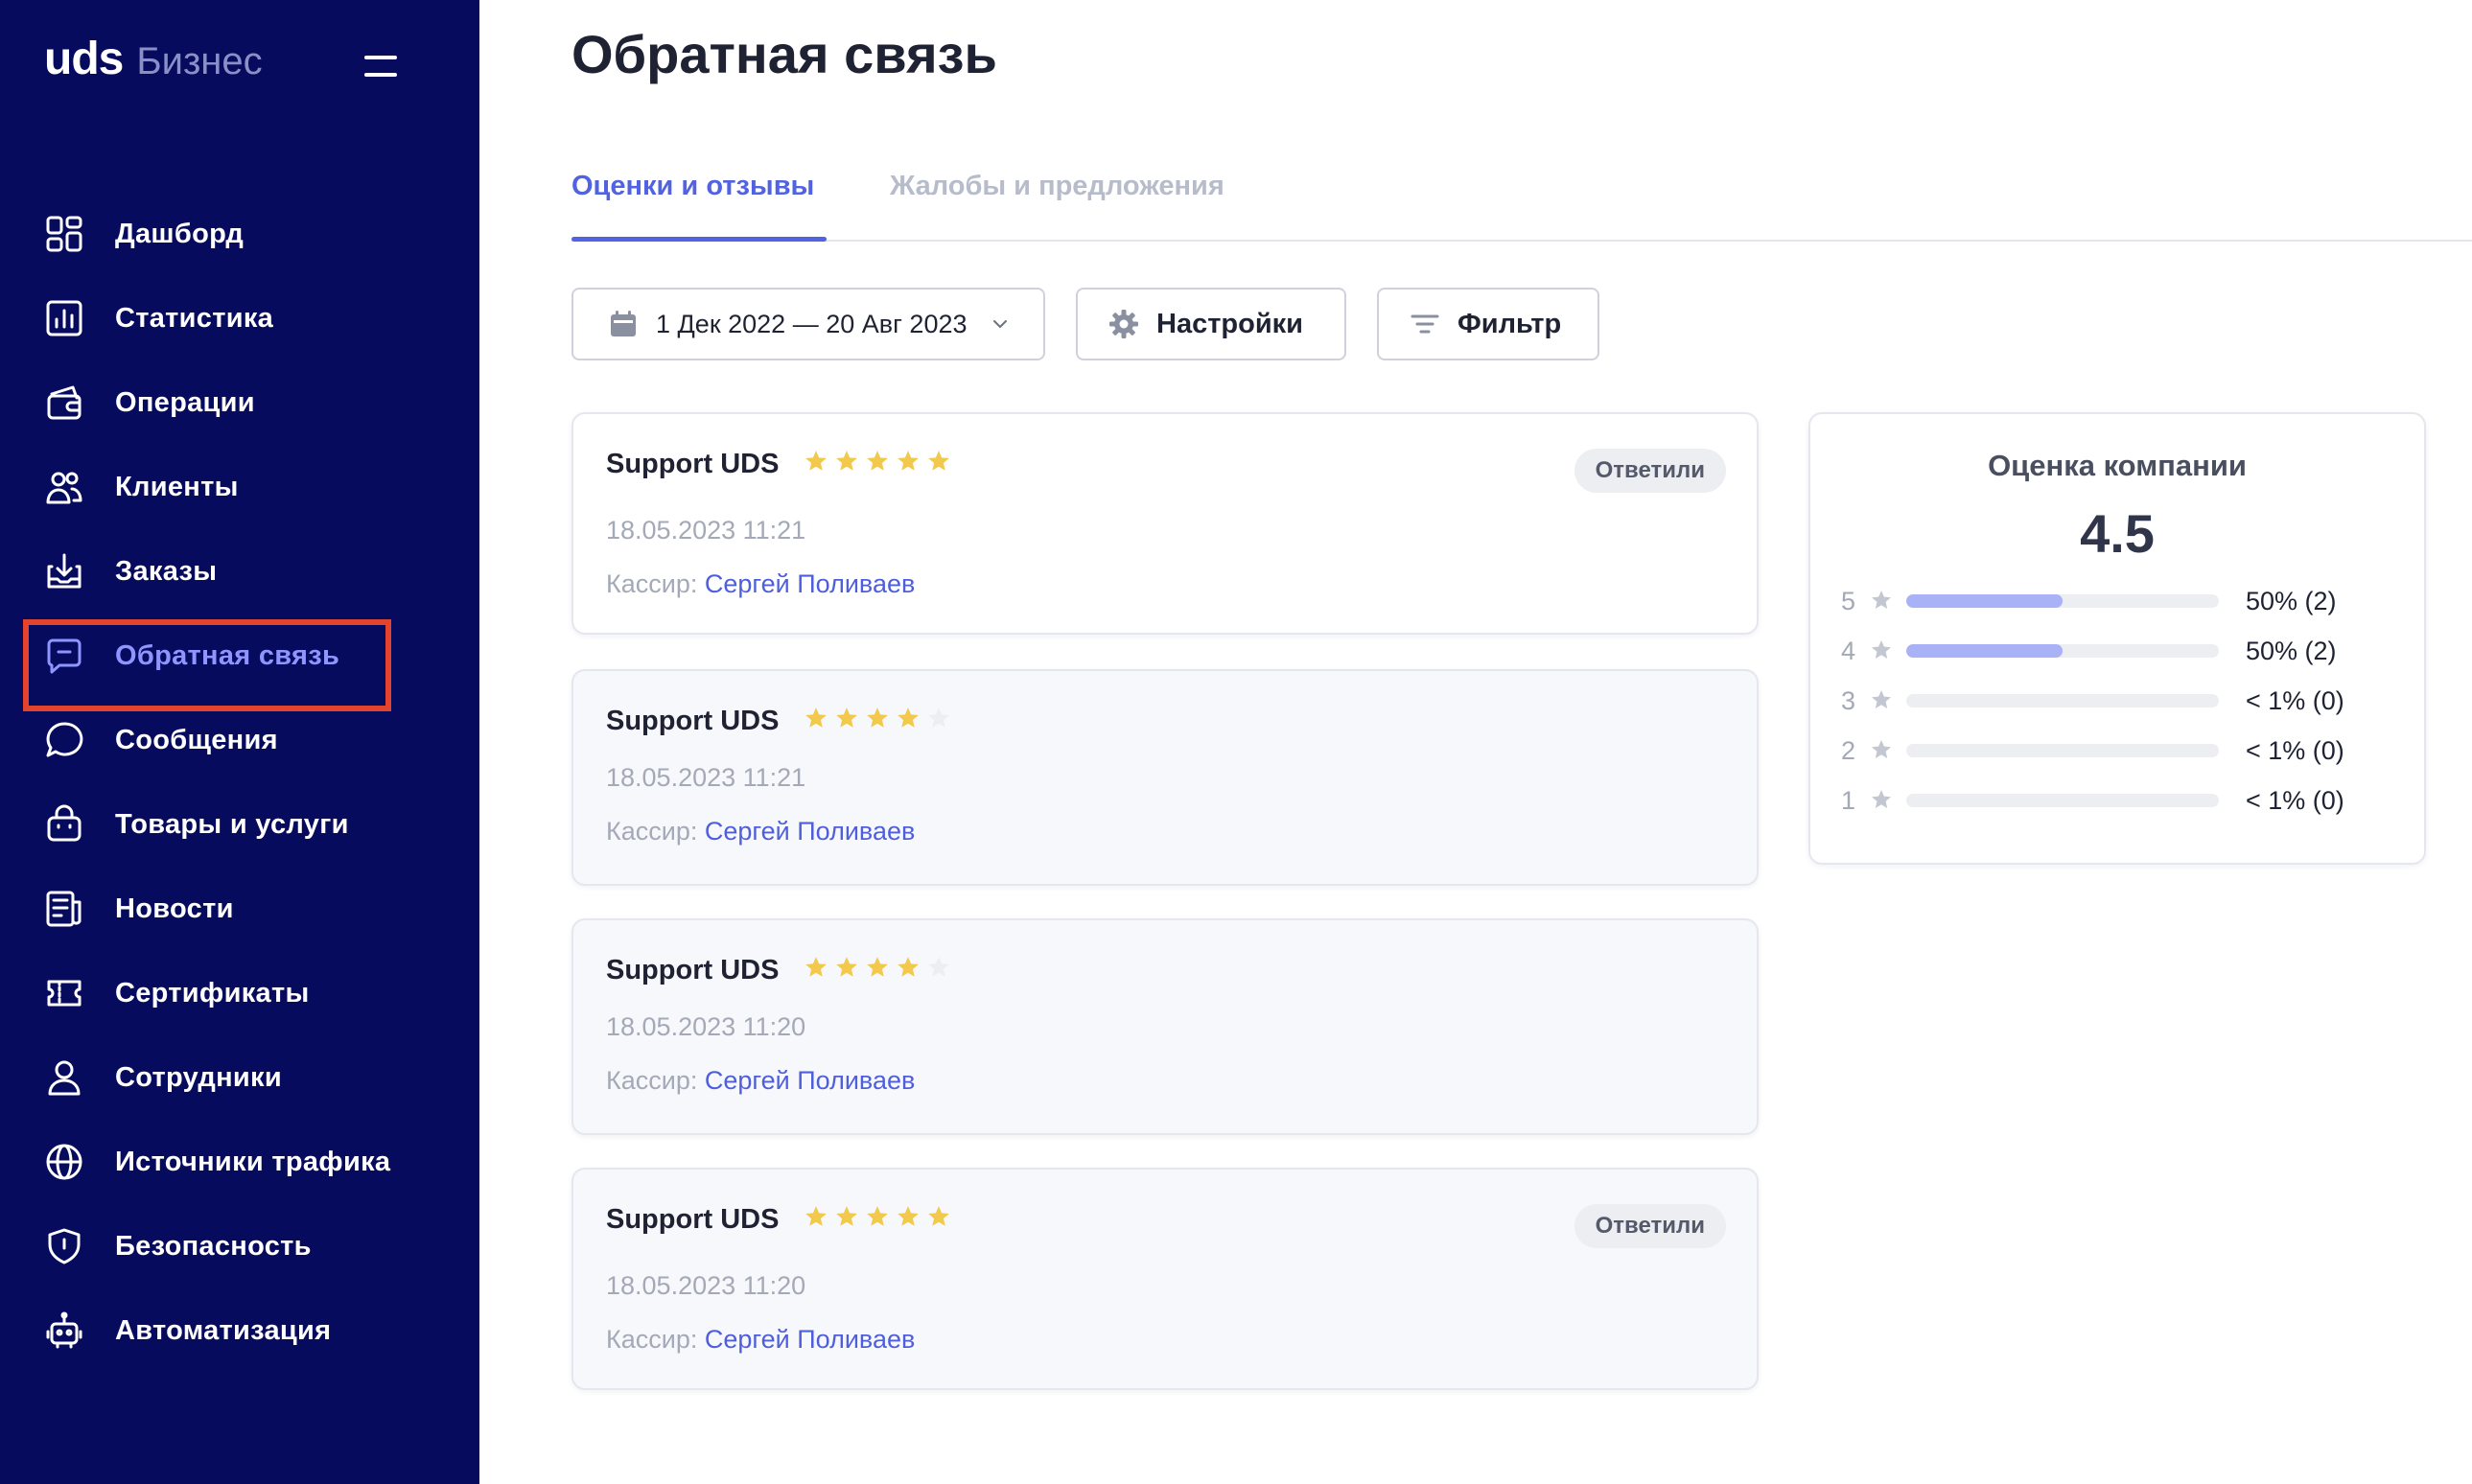 The height and width of the screenshot is (1484, 2472). Describe the element at coordinates (177, 487) in the screenshot. I see `sidebar-item-label: Клиенты` at that location.